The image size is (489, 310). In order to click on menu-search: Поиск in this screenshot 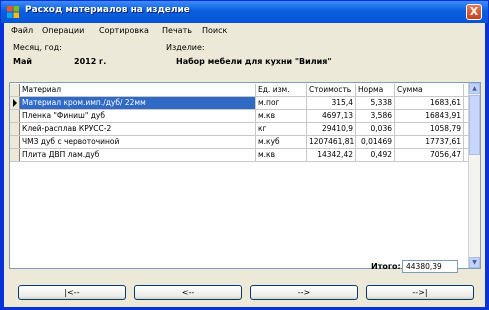, I will do `click(214, 30)`.